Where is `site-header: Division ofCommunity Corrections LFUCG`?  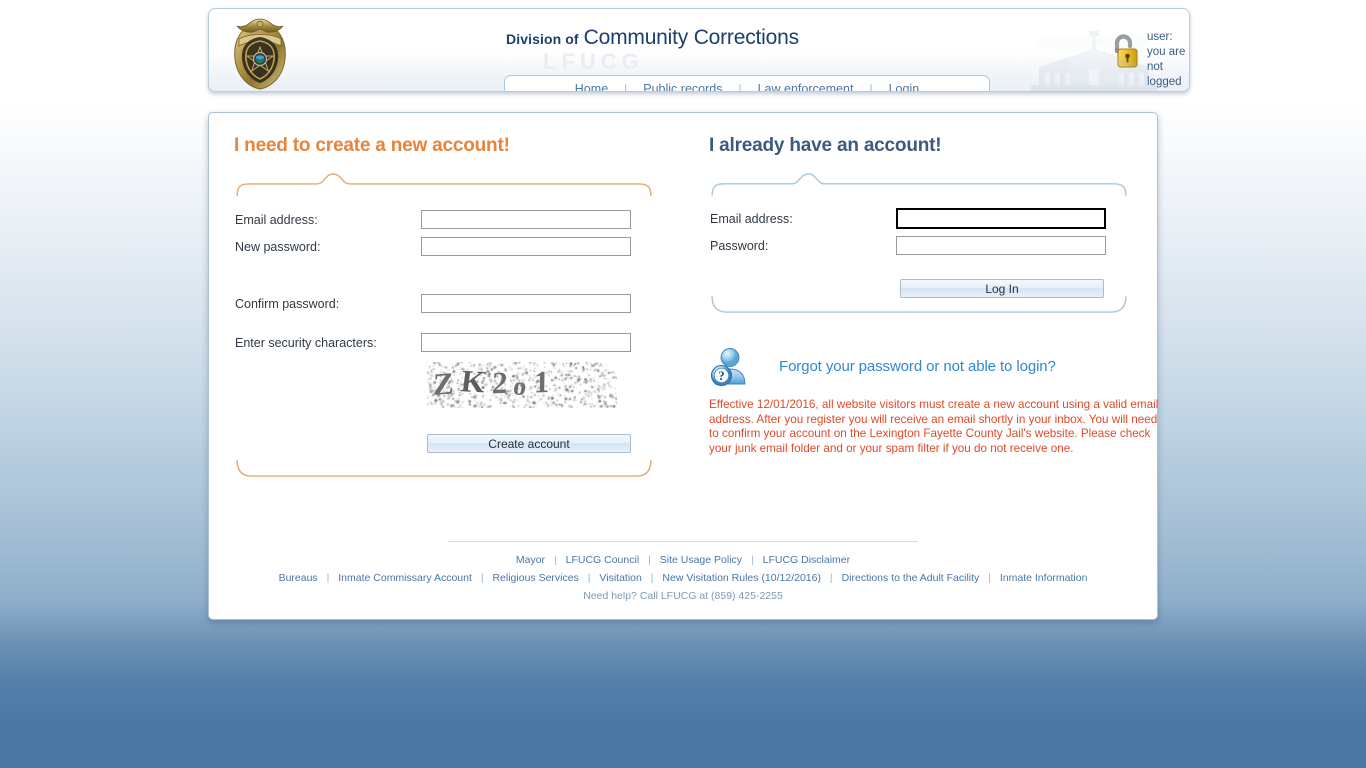 site-header: Division ofCommunity Corrections LFUCG is located at coordinates (699, 50).